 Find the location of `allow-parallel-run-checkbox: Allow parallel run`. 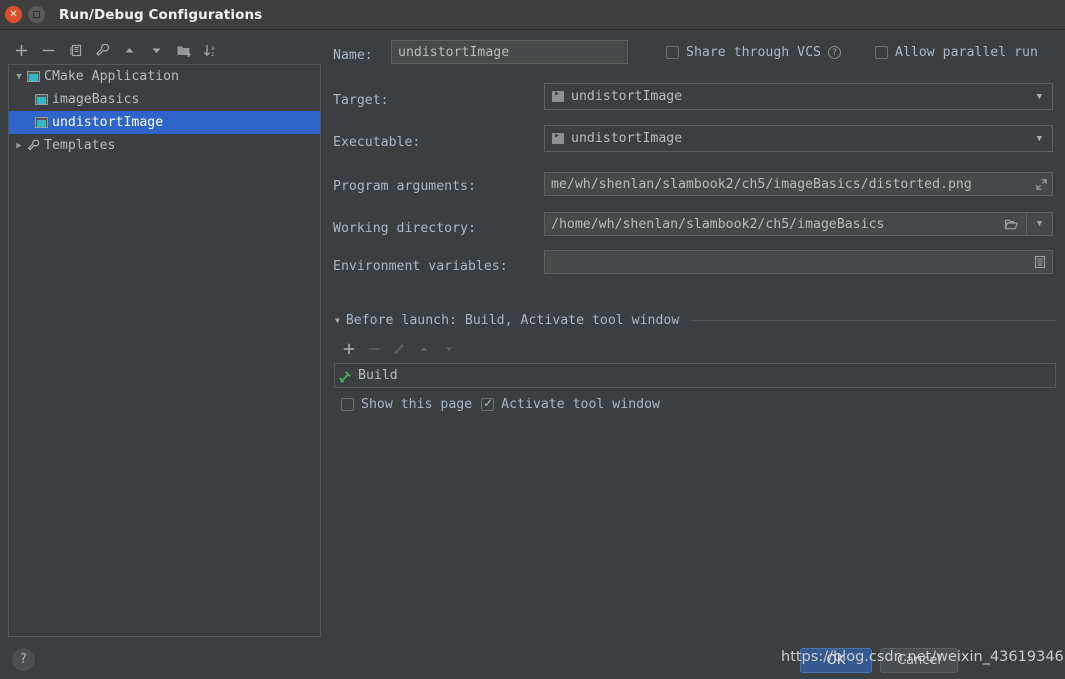

allow-parallel-run-checkbox: Allow parallel run is located at coordinates (956, 52).